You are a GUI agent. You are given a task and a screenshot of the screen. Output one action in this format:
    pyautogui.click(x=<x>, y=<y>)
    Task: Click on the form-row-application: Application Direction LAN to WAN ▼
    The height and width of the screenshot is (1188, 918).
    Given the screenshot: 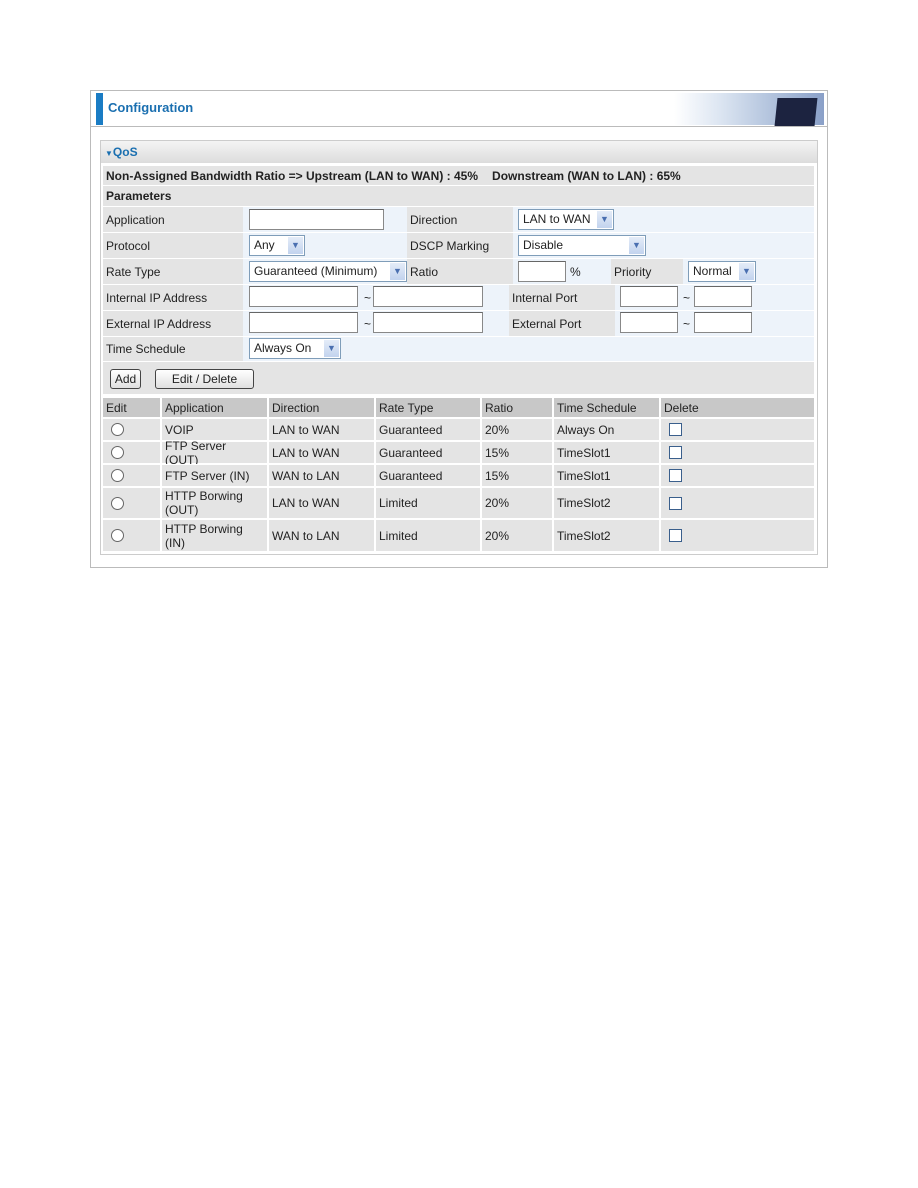 What is the action you would take?
    pyautogui.click(x=458, y=219)
    